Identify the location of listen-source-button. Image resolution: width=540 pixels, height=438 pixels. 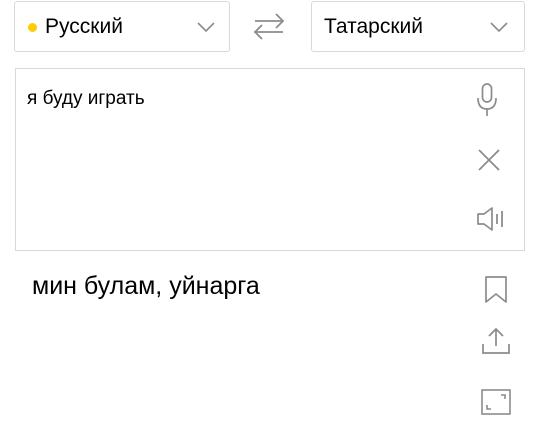
(492, 219).